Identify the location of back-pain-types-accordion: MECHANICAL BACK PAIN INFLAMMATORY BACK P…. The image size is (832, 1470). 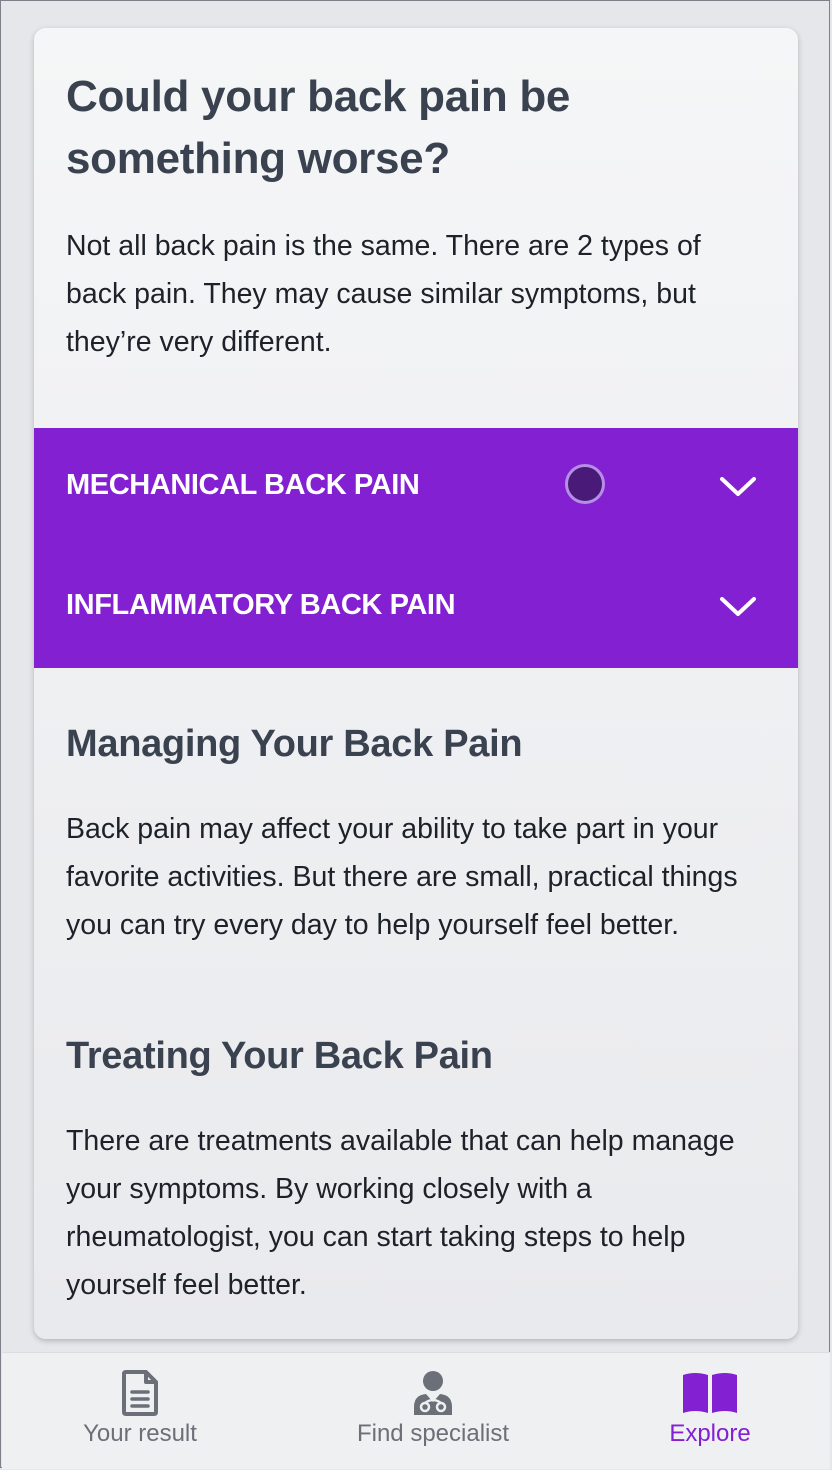
(416, 548).